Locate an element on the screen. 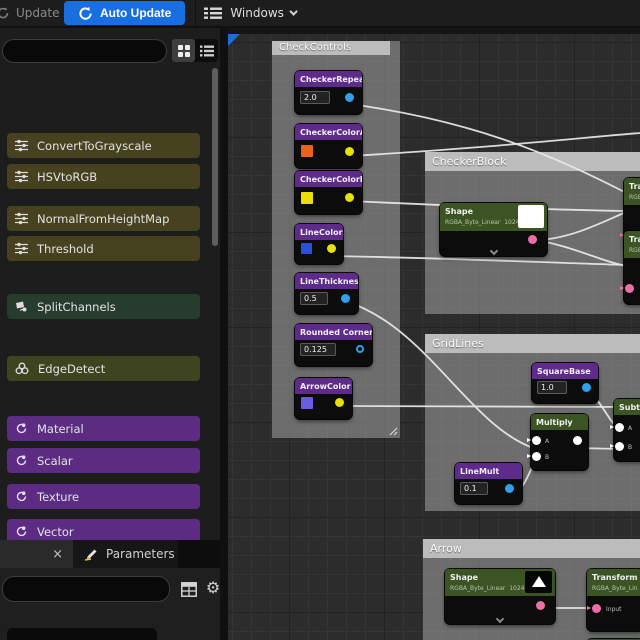  toolbar-separator is located at coordinates (196, 13).